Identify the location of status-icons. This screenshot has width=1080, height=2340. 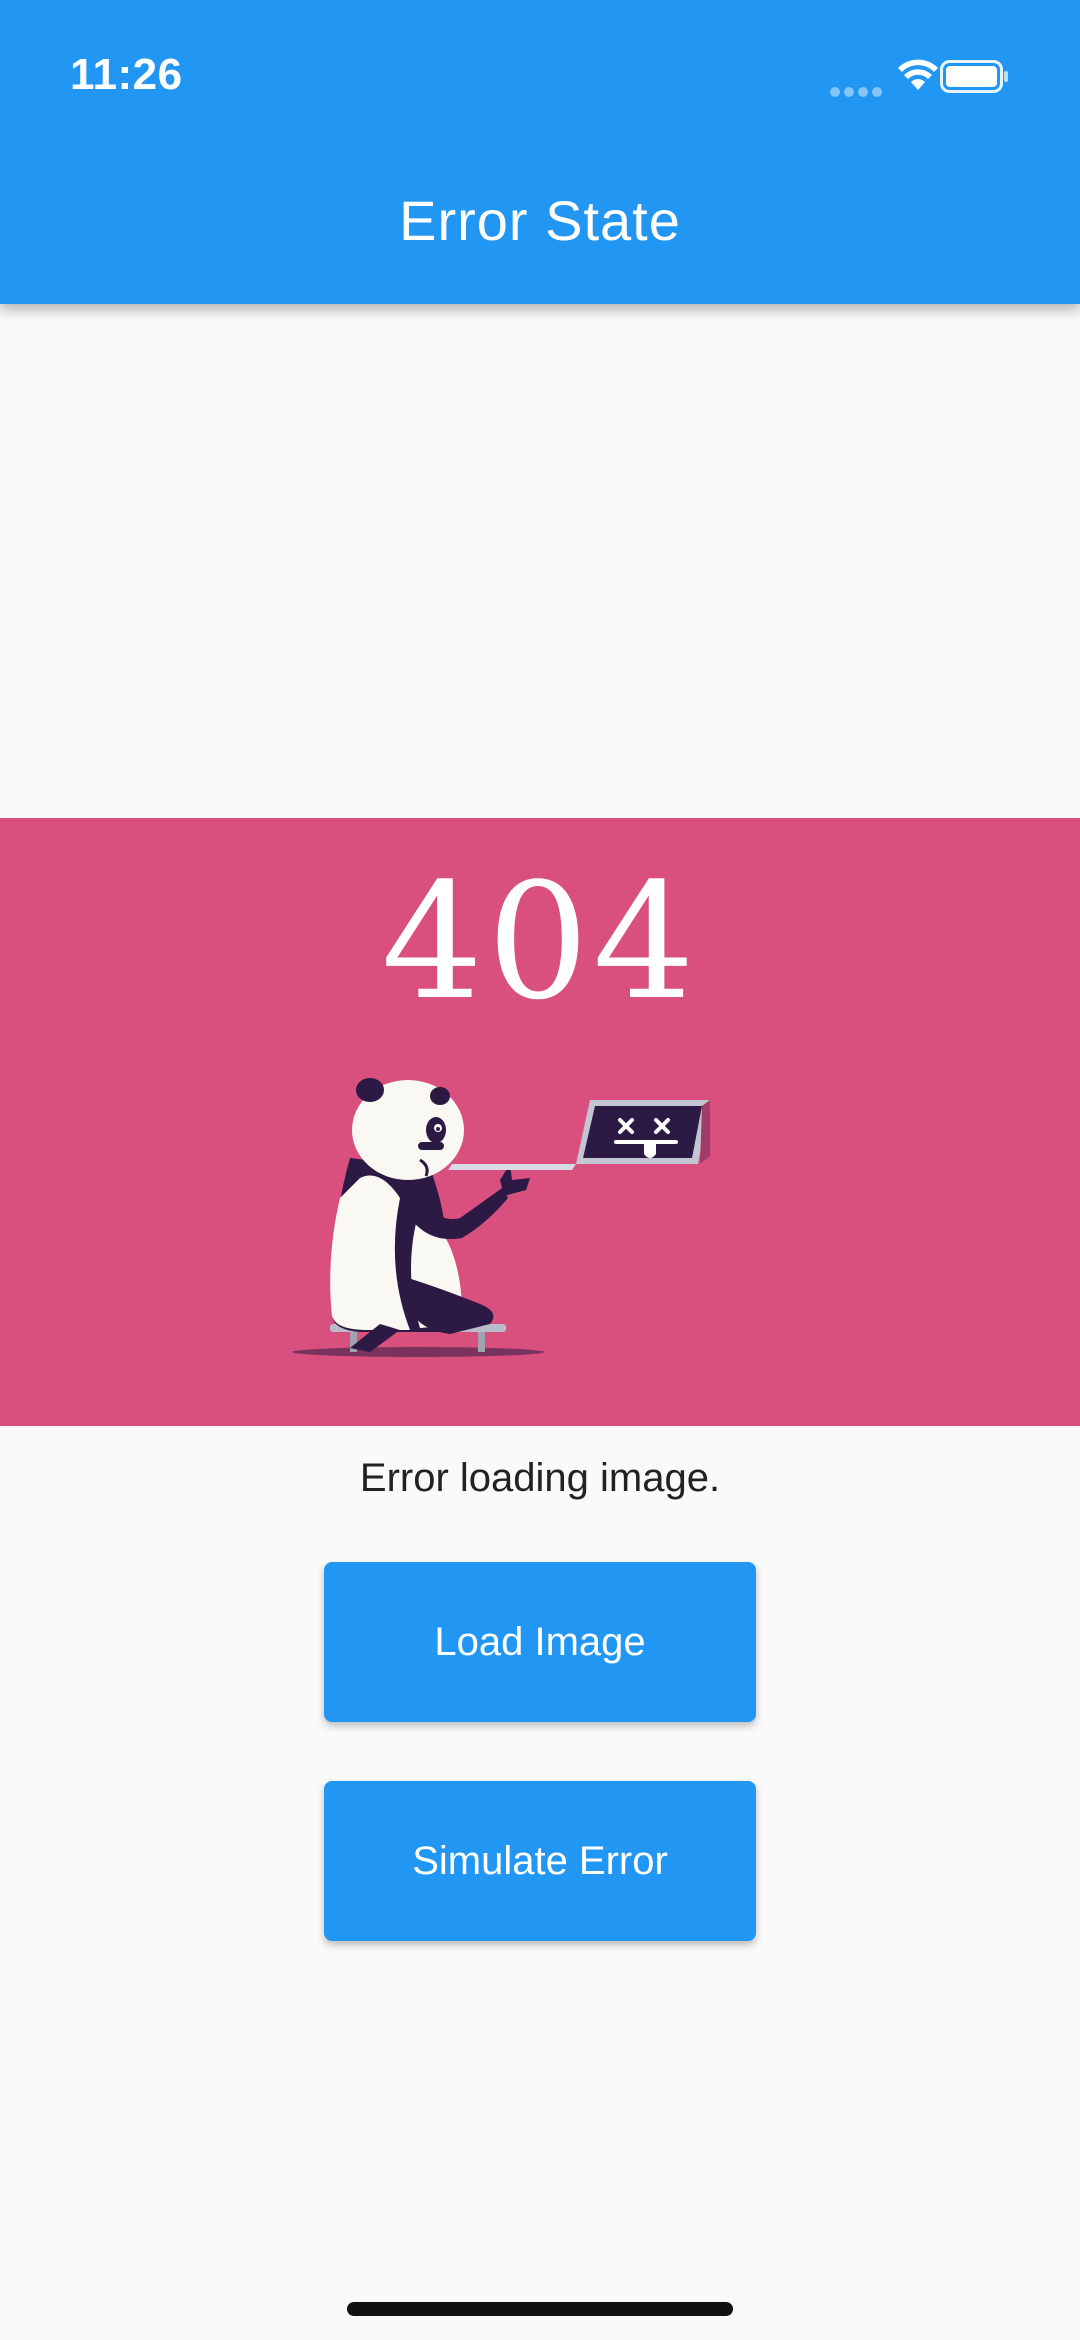
(940, 78).